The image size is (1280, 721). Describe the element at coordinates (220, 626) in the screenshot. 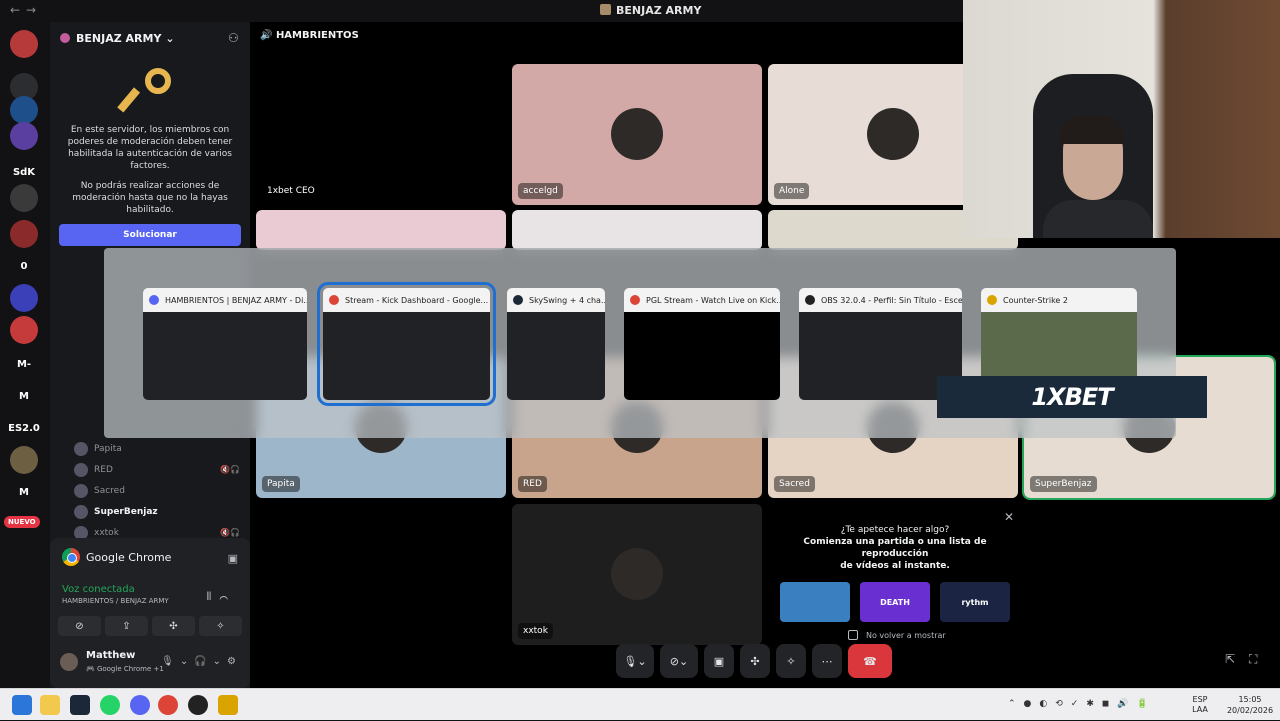

I see `soundboard-button: ✧` at that location.